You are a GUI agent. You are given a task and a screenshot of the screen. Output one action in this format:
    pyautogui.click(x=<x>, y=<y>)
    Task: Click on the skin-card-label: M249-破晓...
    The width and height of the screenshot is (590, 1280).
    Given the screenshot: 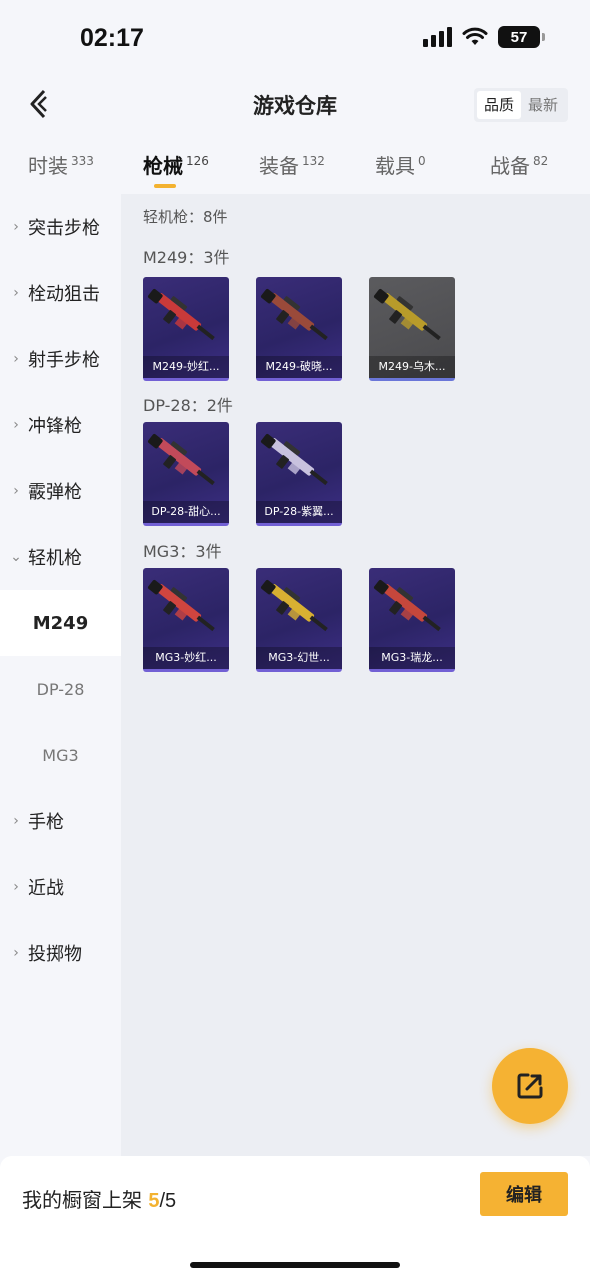 What is the action you would take?
    pyautogui.click(x=299, y=367)
    